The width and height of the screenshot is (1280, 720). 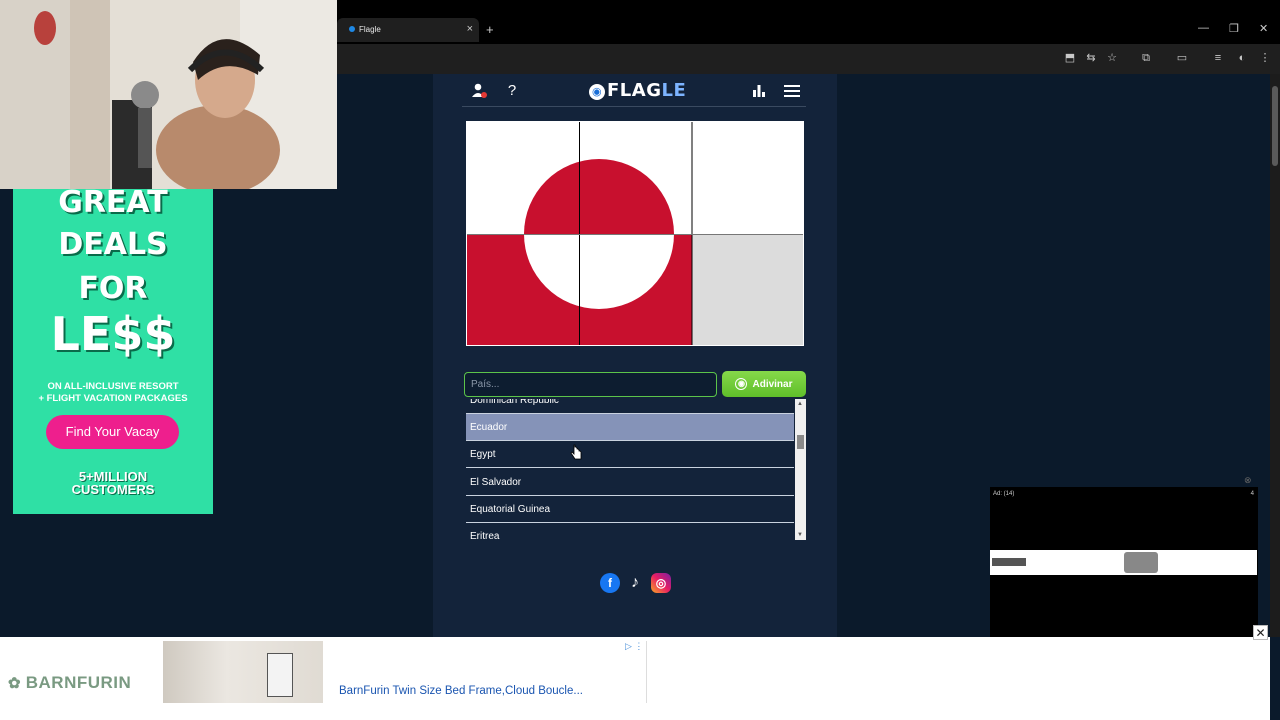 What do you see at coordinates (1242, 58) in the screenshot?
I see `profile-icon: ◐` at bounding box center [1242, 58].